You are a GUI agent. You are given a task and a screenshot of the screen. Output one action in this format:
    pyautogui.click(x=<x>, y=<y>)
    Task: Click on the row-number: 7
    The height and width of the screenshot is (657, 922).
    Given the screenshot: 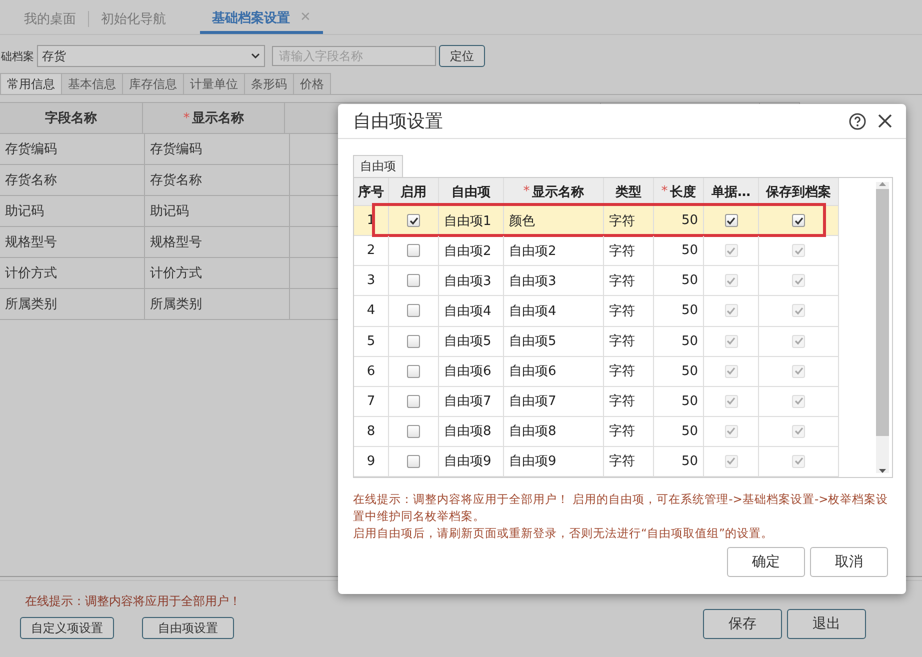 What is the action you would take?
    pyautogui.click(x=371, y=401)
    